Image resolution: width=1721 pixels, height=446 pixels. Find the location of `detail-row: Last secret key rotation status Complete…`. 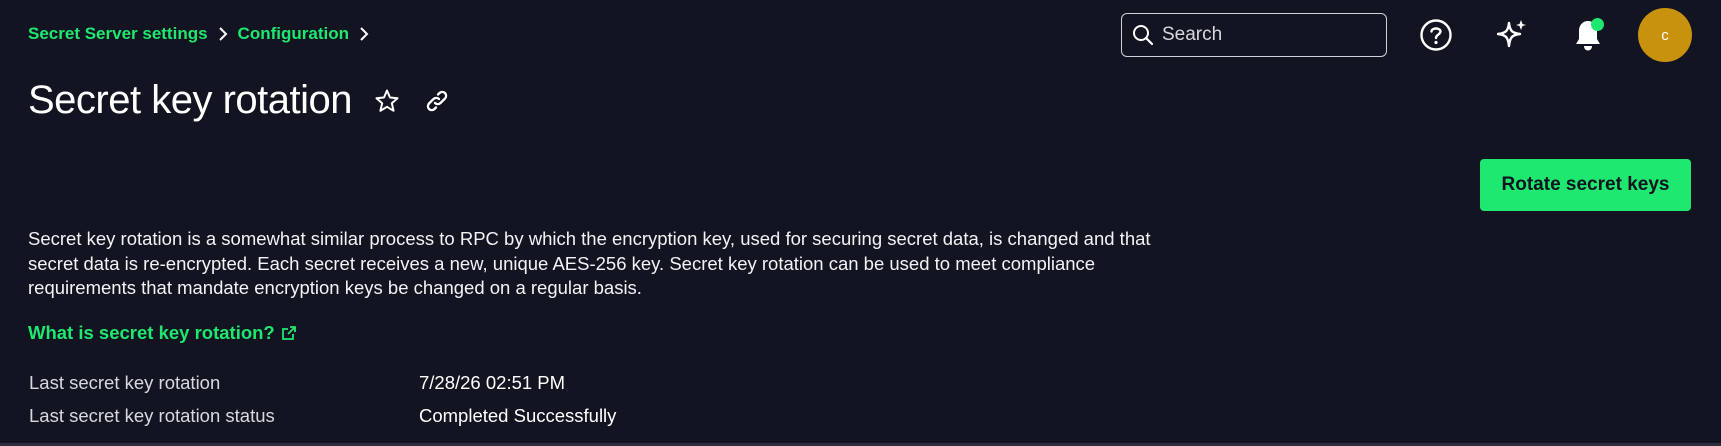

detail-row: Last secret key rotation status Complete… is located at coordinates (322, 415).